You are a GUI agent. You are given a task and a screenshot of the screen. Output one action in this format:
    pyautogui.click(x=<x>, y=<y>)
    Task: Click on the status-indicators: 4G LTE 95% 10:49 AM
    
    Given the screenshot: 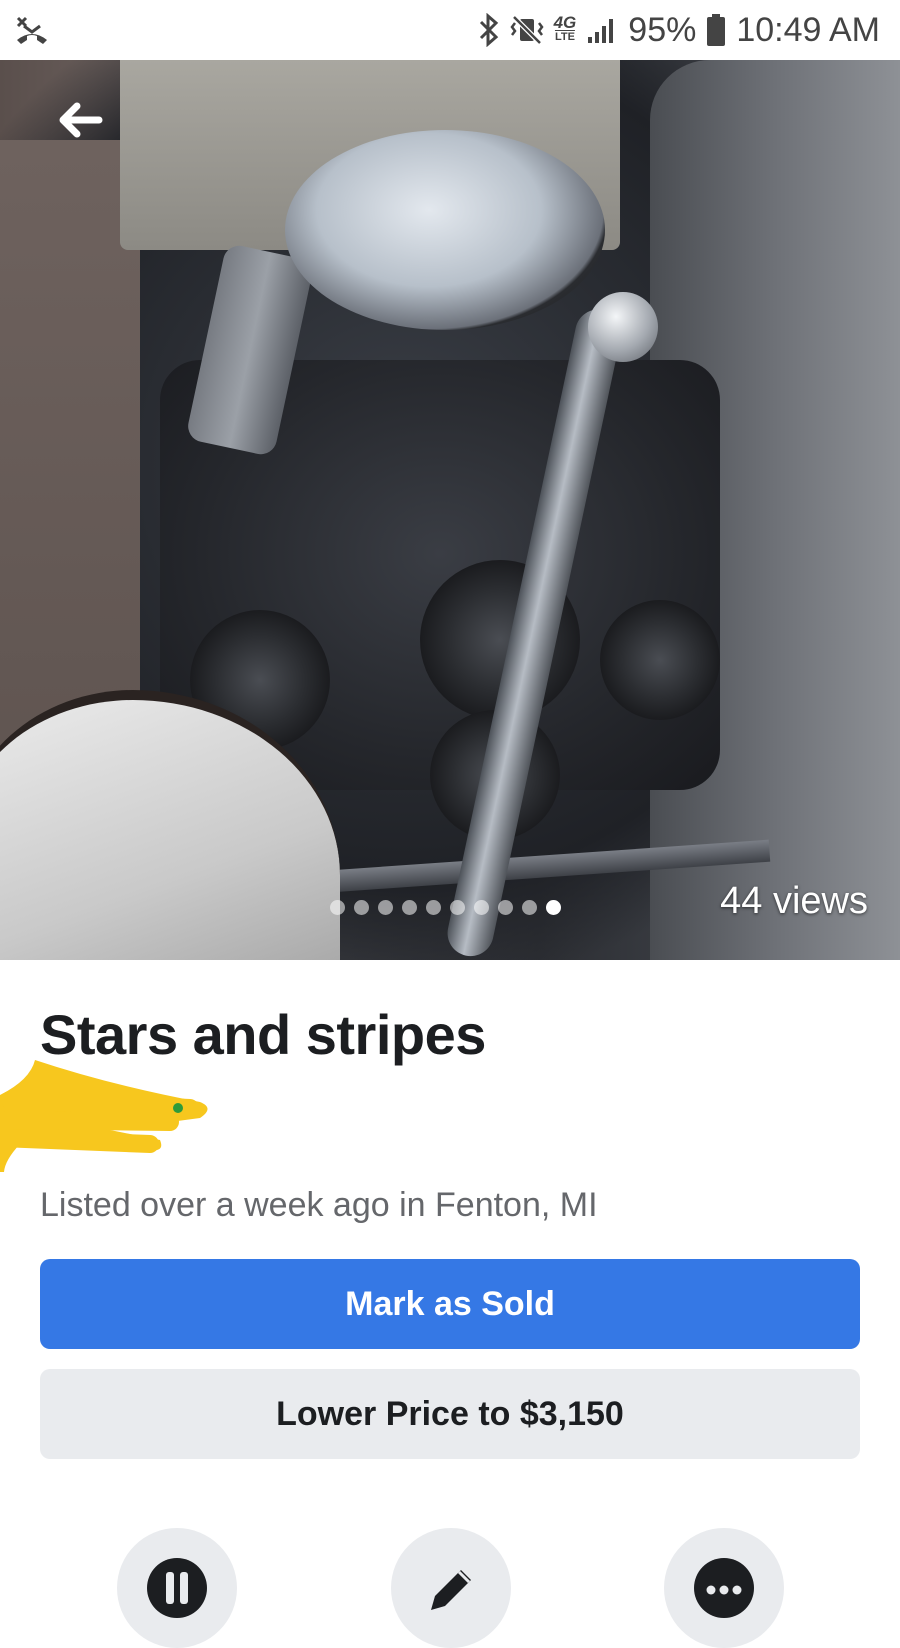 What is the action you would take?
    pyautogui.click(x=679, y=30)
    